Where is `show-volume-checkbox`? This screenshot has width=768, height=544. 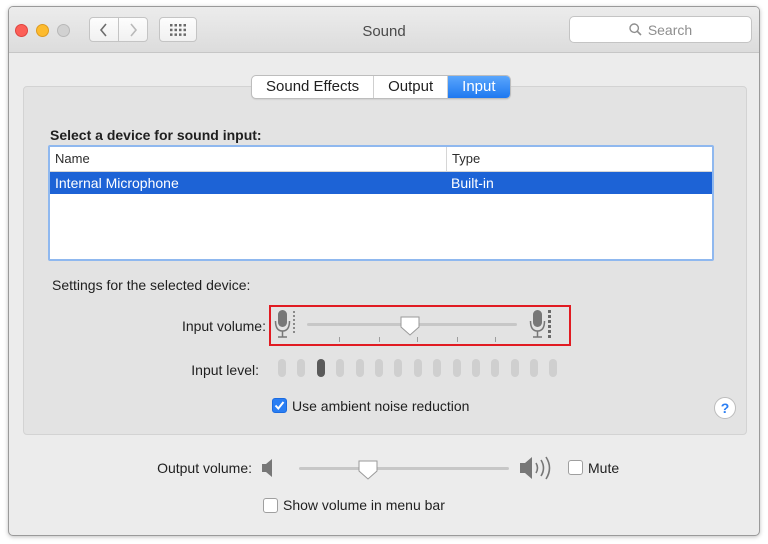 show-volume-checkbox is located at coordinates (270, 505).